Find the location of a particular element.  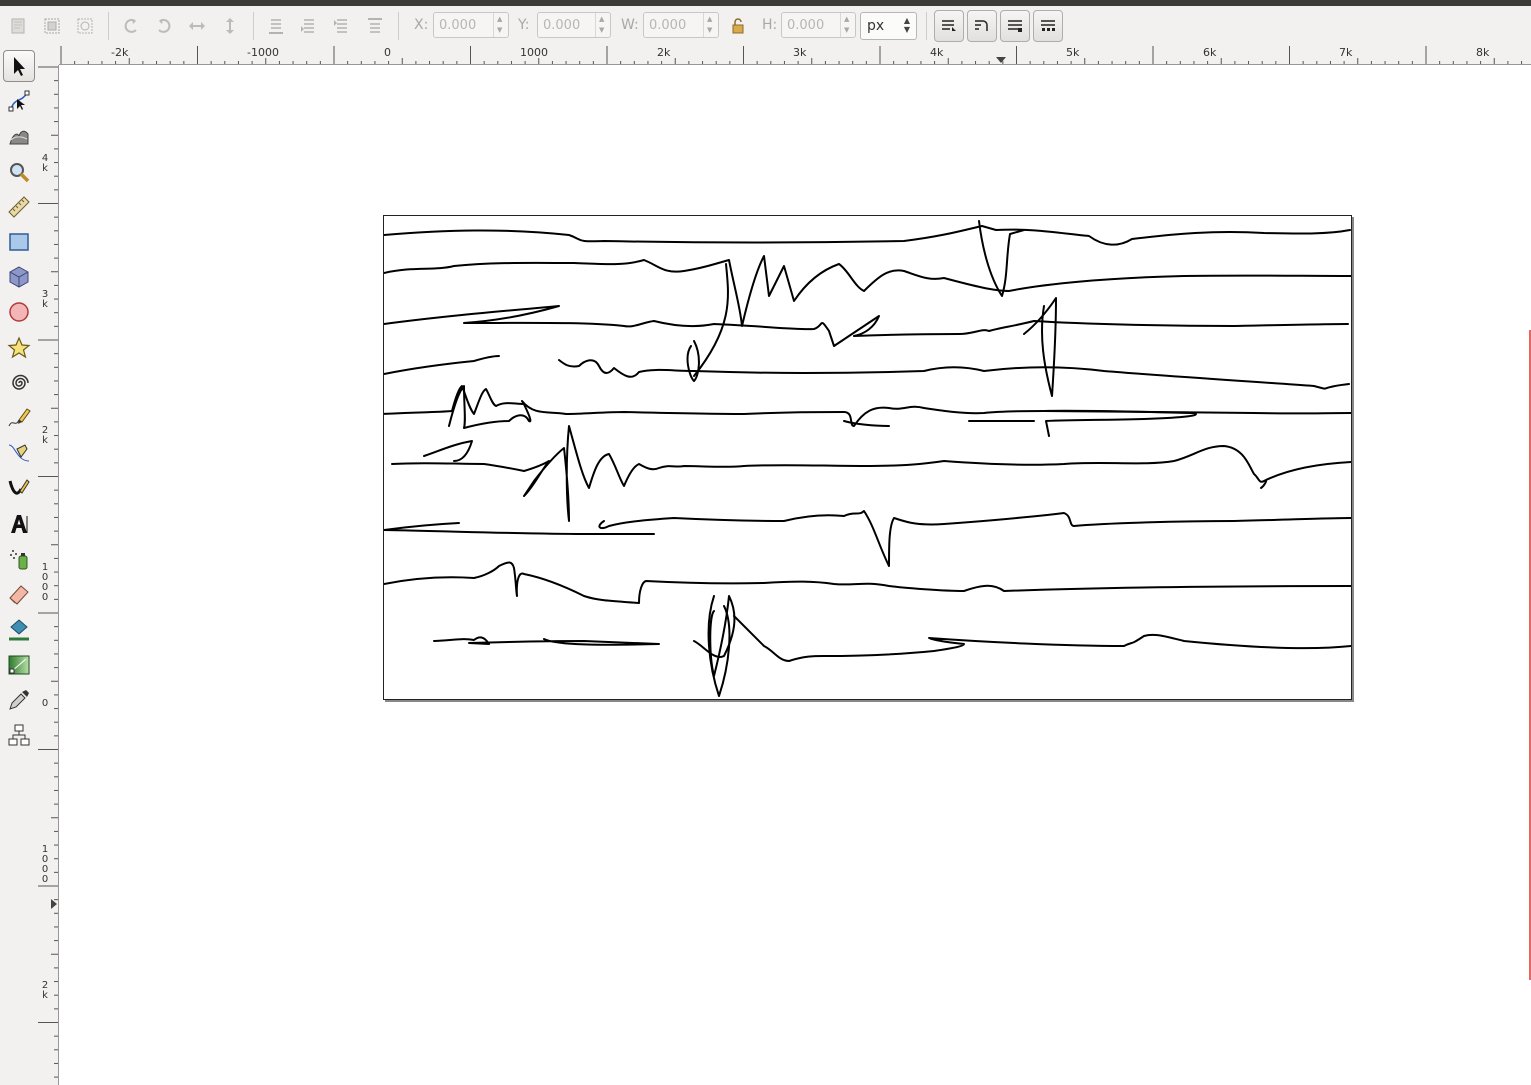

flip-vertical-icon is located at coordinates (230, 26).